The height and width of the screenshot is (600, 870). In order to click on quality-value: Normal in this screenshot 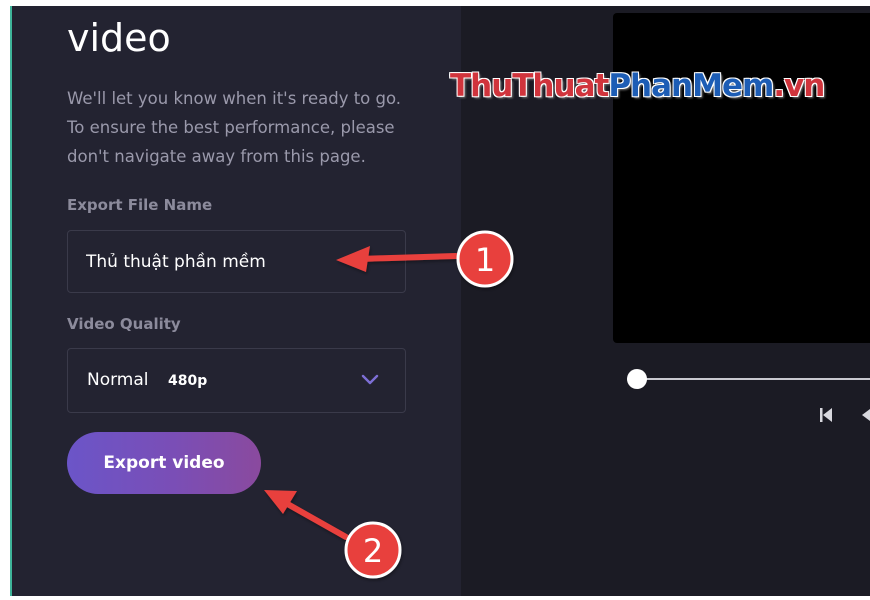, I will do `click(118, 380)`.